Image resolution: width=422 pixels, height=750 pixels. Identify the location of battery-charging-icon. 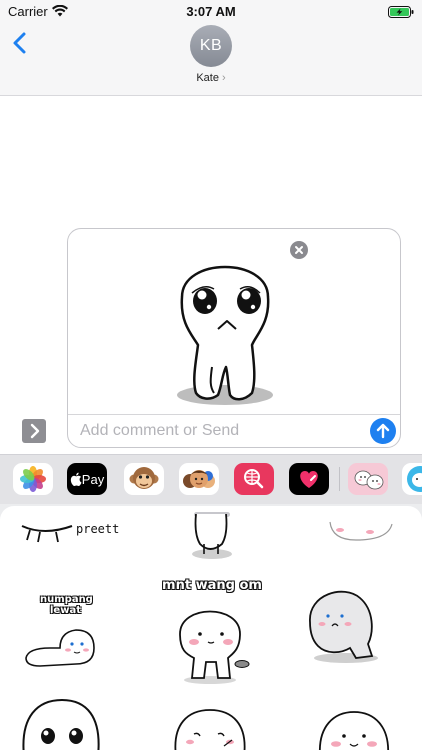
(401, 14).